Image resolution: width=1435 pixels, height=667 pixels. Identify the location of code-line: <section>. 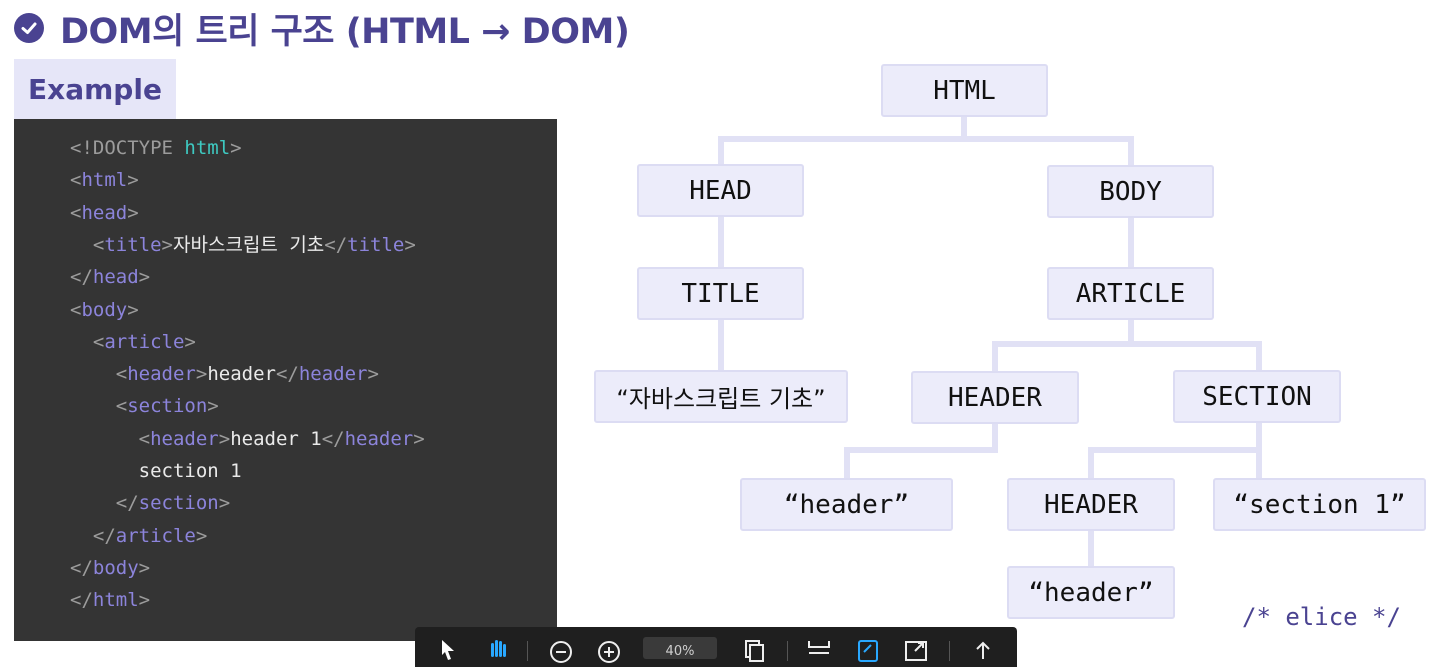
(144, 406).